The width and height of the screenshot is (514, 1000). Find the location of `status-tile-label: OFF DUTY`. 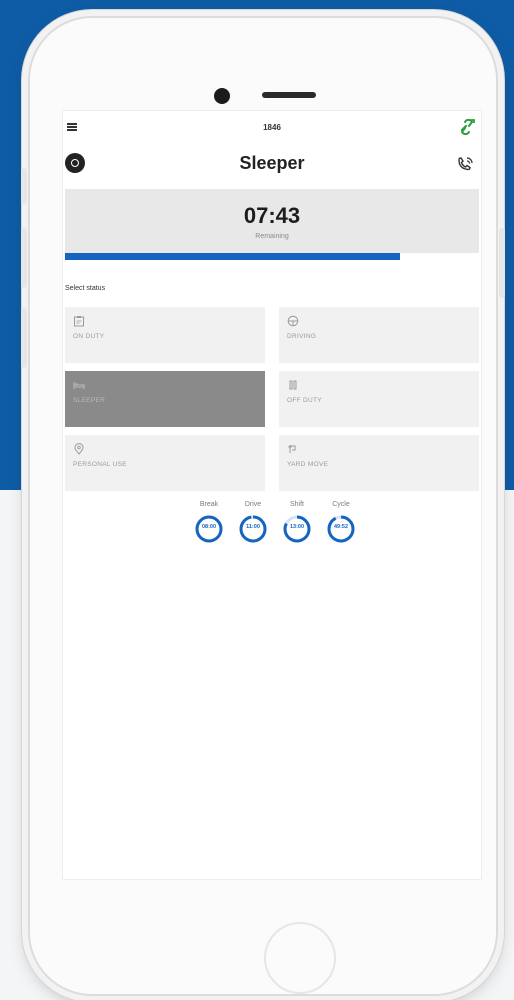

status-tile-label: OFF DUTY is located at coordinates (304, 400).